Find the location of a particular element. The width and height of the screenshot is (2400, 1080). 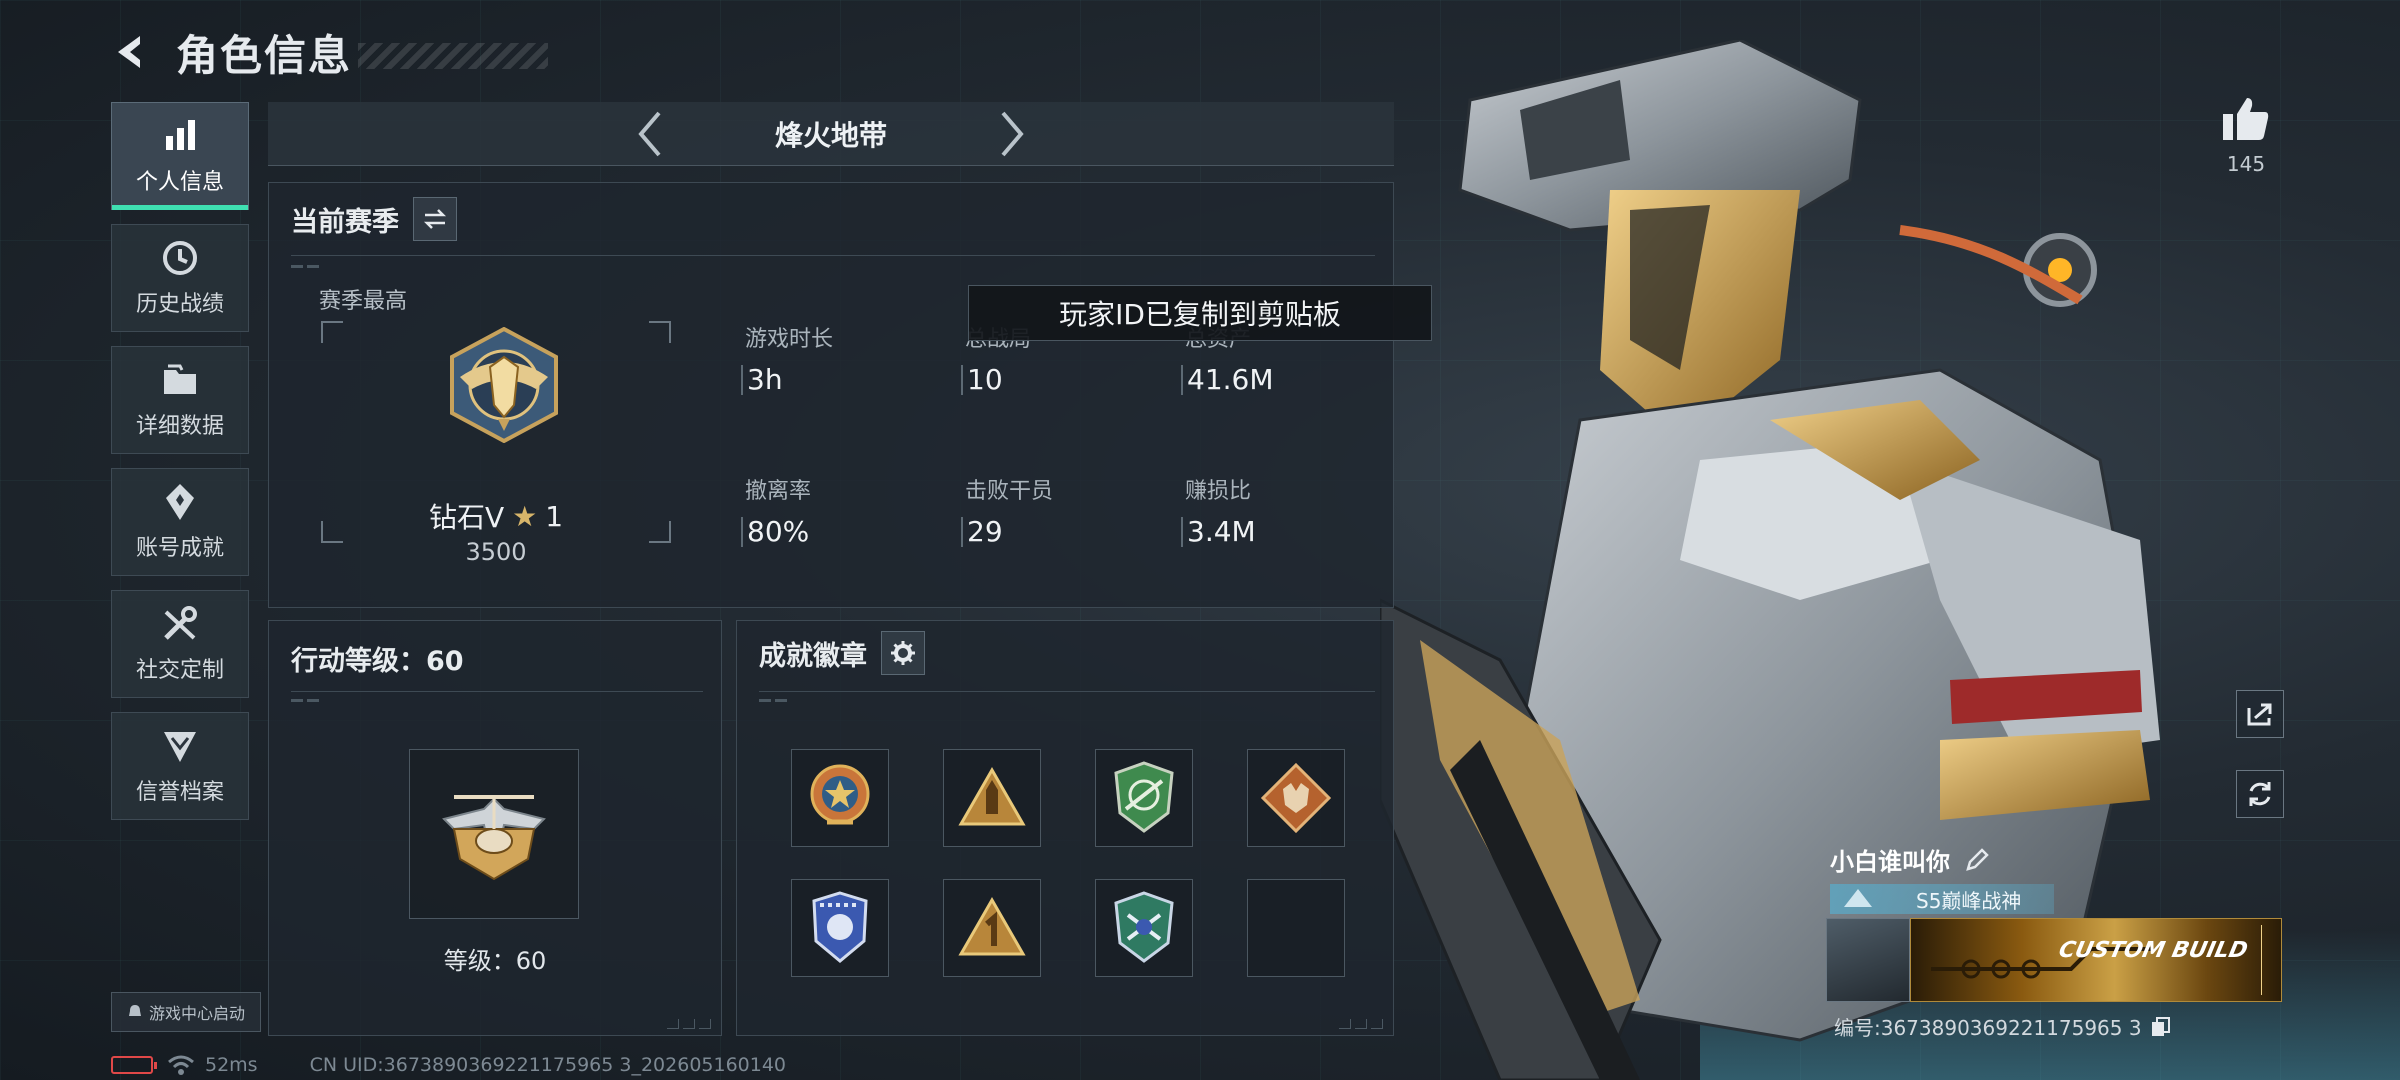

sidebar-item-reputation: 信誉档案 is located at coordinates (180, 766).